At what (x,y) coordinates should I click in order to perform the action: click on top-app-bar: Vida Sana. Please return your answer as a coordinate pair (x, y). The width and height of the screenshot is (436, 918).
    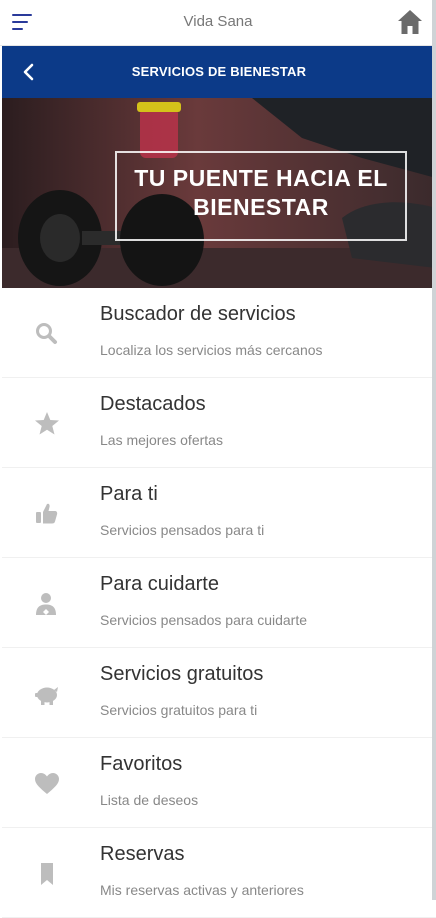
    Looking at the image, I should click on (218, 23).